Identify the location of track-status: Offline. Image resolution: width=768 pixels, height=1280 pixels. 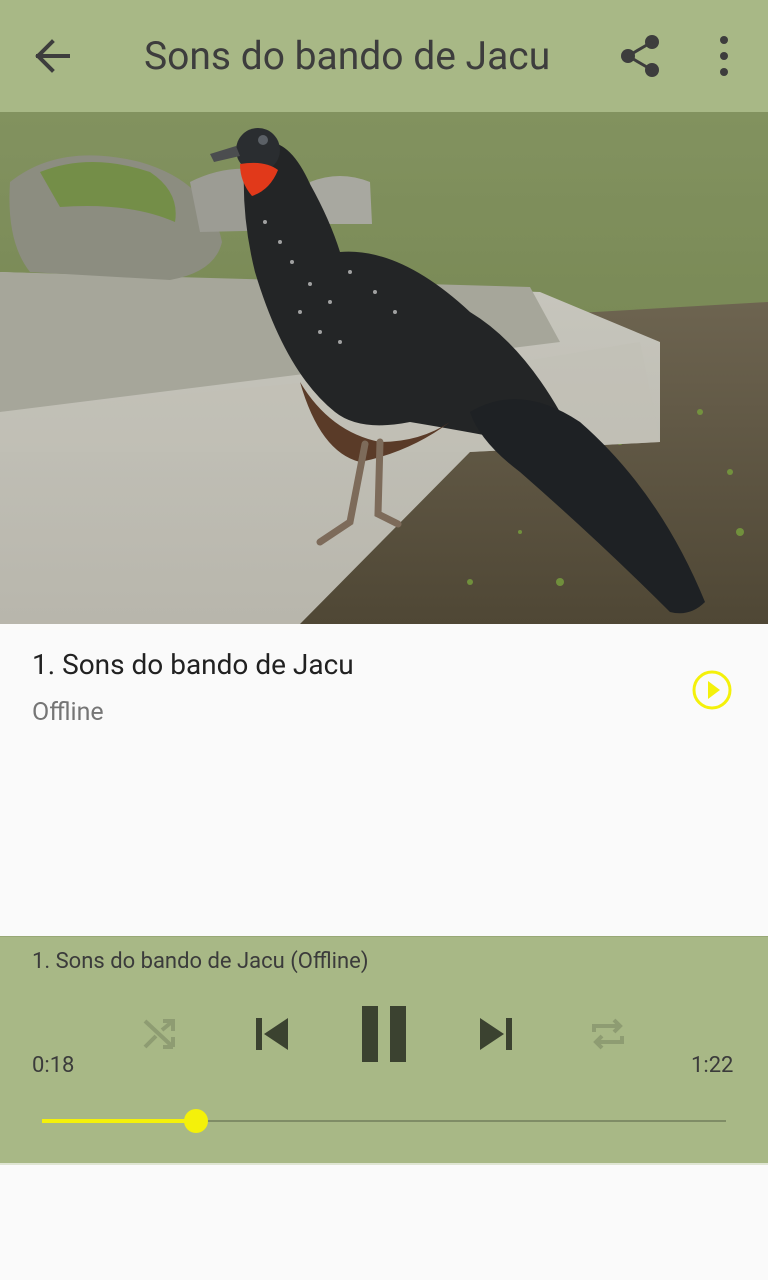
(68, 712).